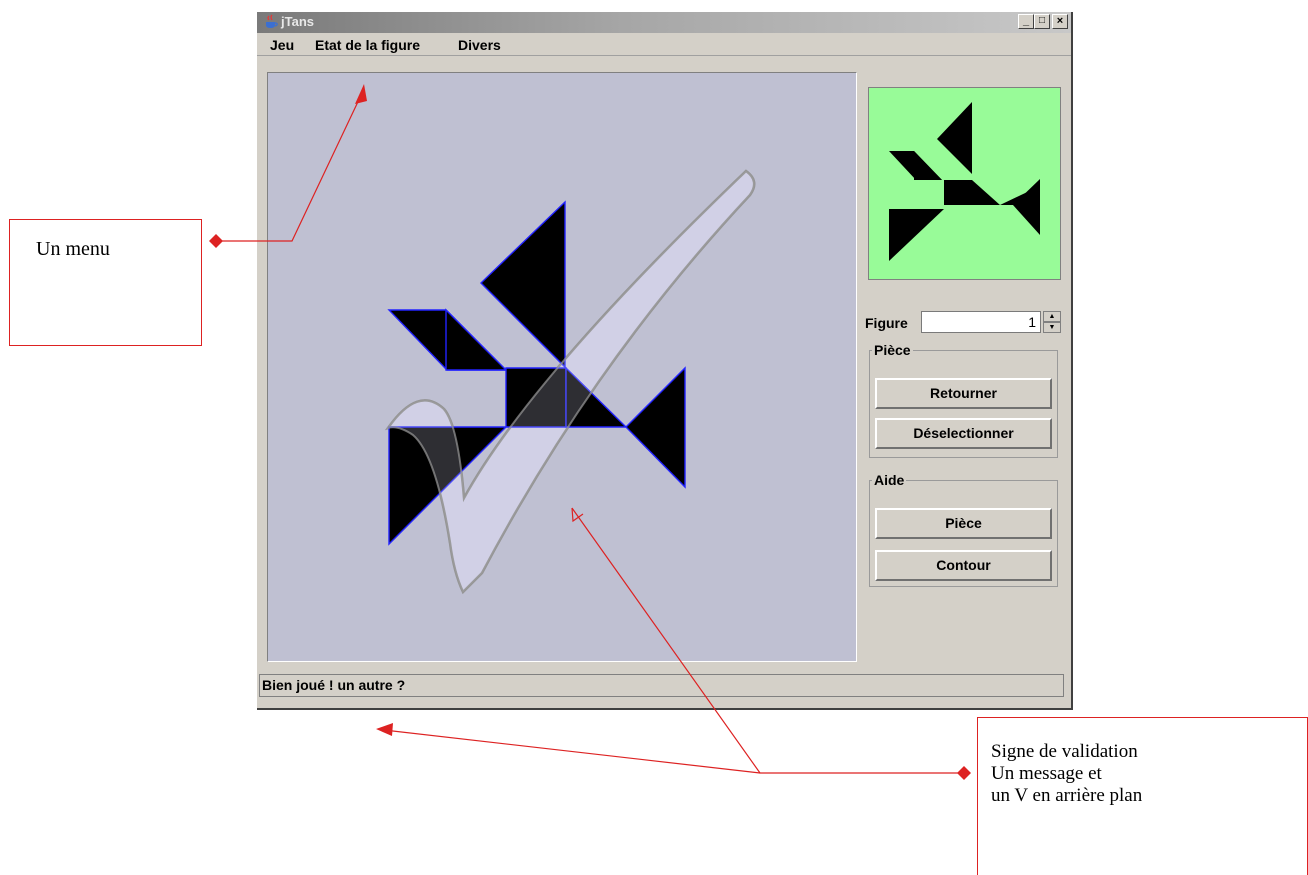 This screenshot has height=875, width=1308. What do you see at coordinates (572, 751) in the screenshot?
I see `validation-arrow-to-status` at bounding box center [572, 751].